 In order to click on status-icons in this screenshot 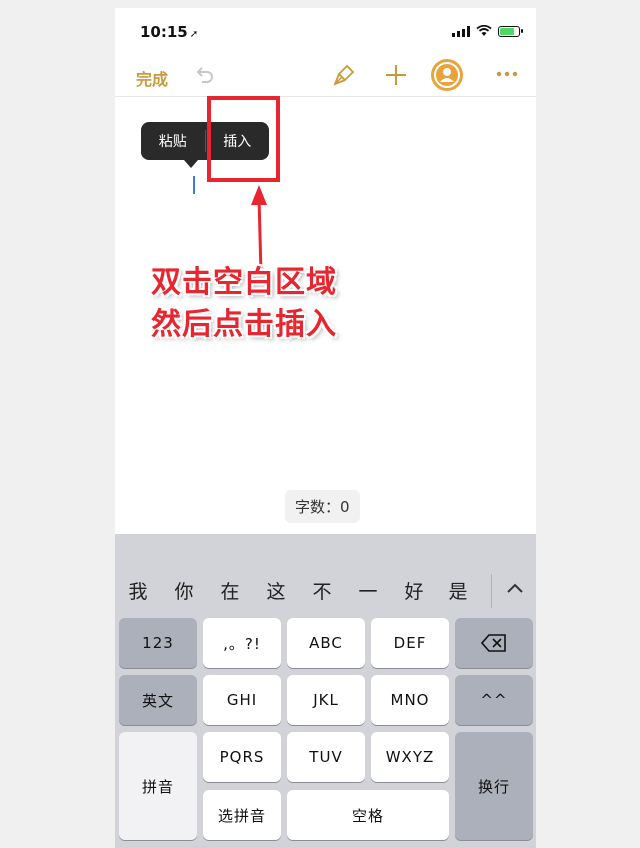, I will do `click(487, 31)`.